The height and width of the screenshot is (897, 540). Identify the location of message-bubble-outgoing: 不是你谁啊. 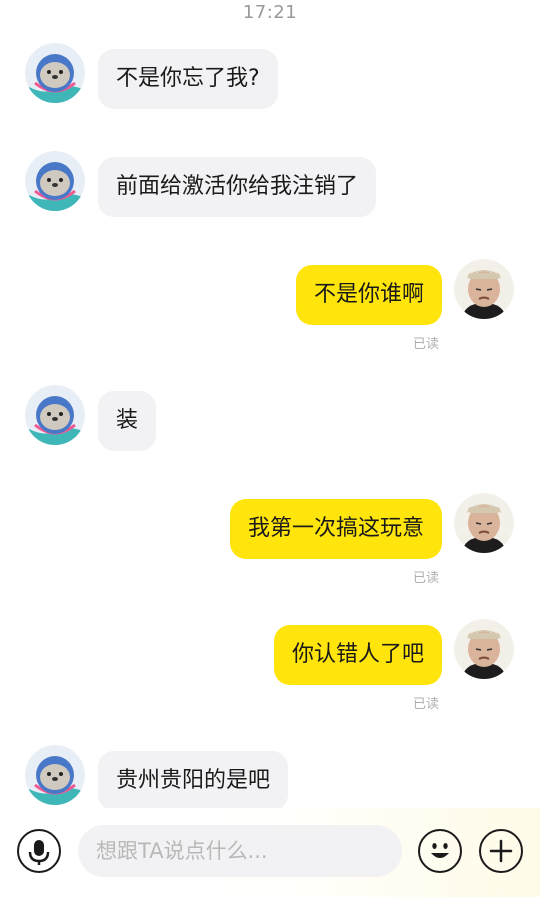
(368, 295).